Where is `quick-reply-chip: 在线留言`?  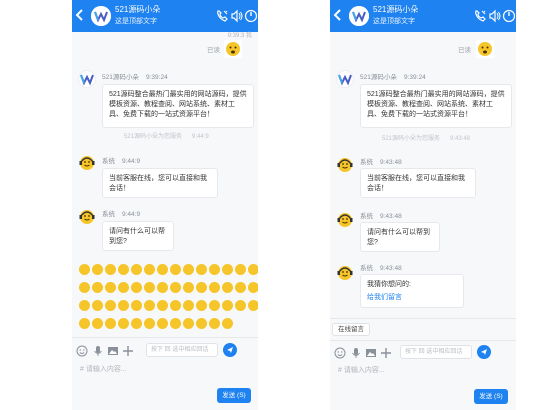
quick-reply-chip: 在线留言 is located at coordinates (351, 329).